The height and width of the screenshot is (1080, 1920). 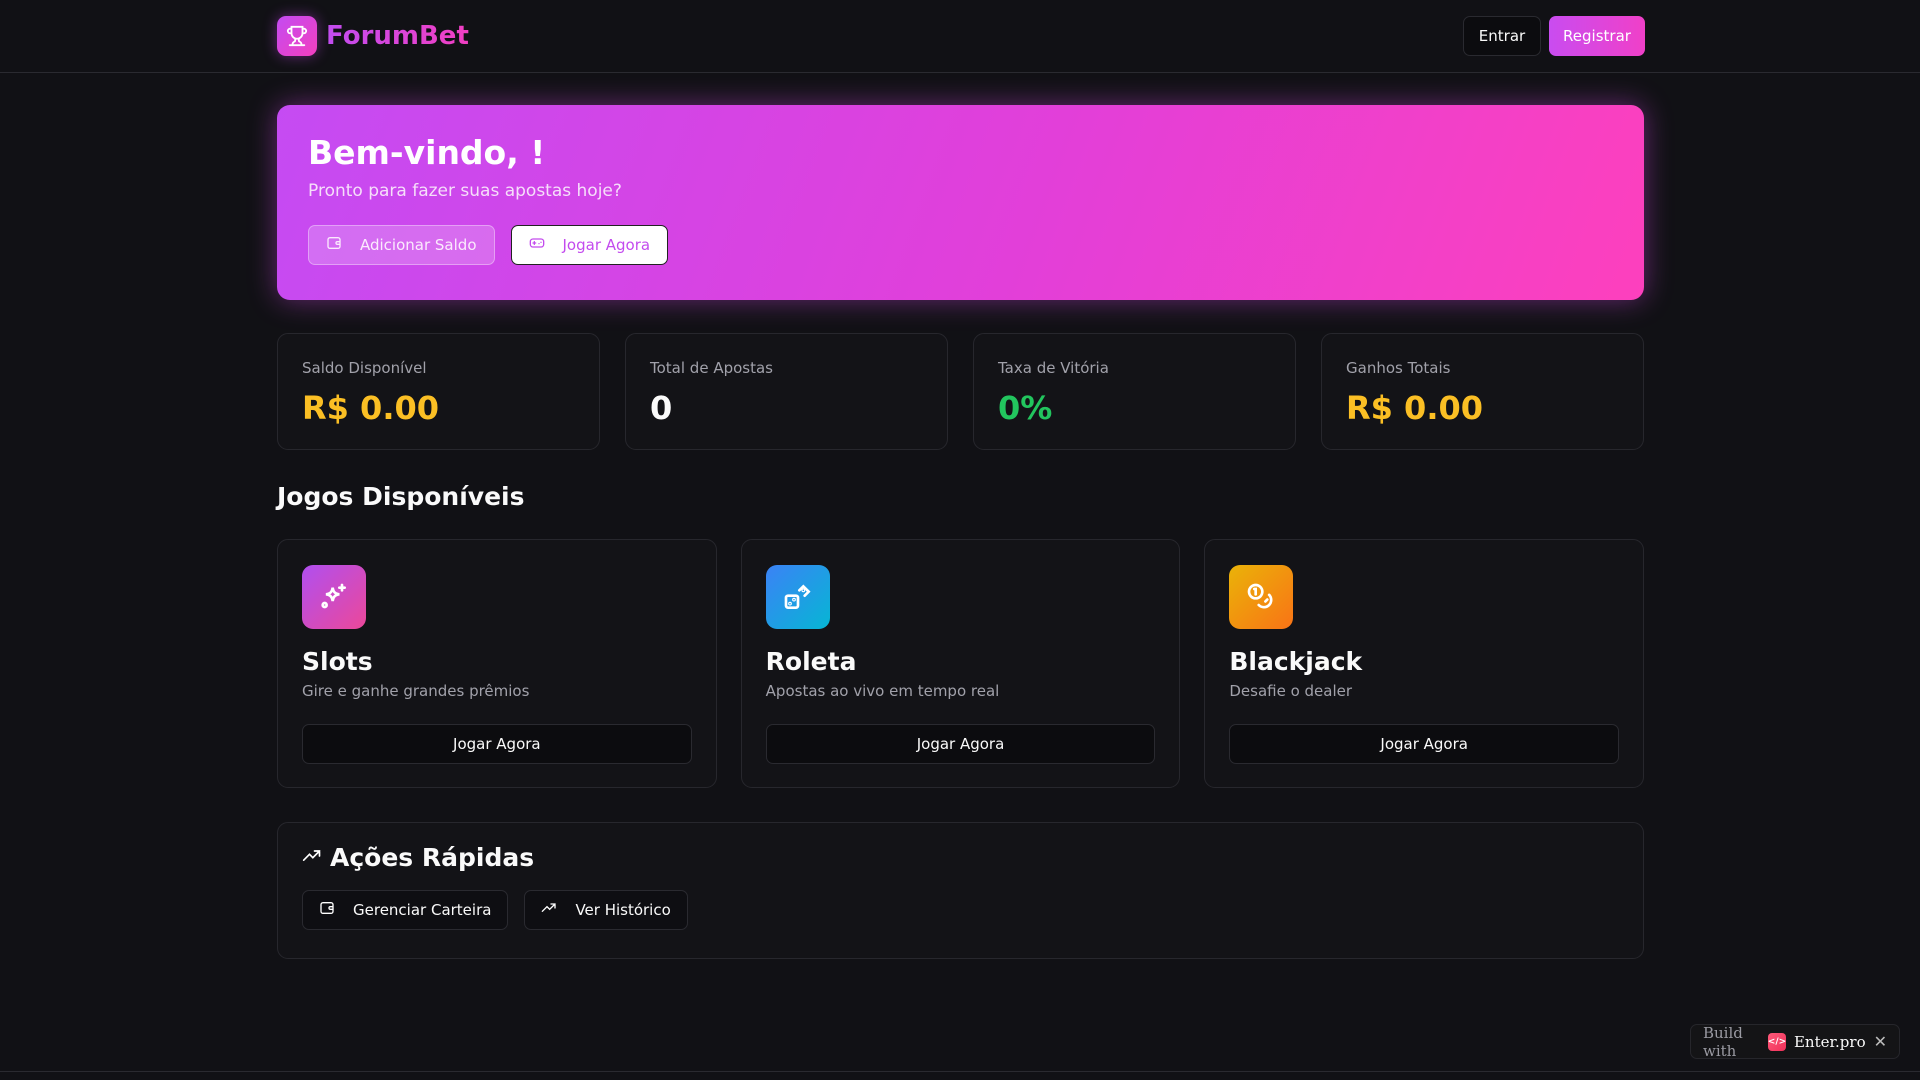 What do you see at coordinates (882, 691) in the screenshot?
I see `game-description: Apostas ao vivo em tempo real` at bounding box center [882, 691].